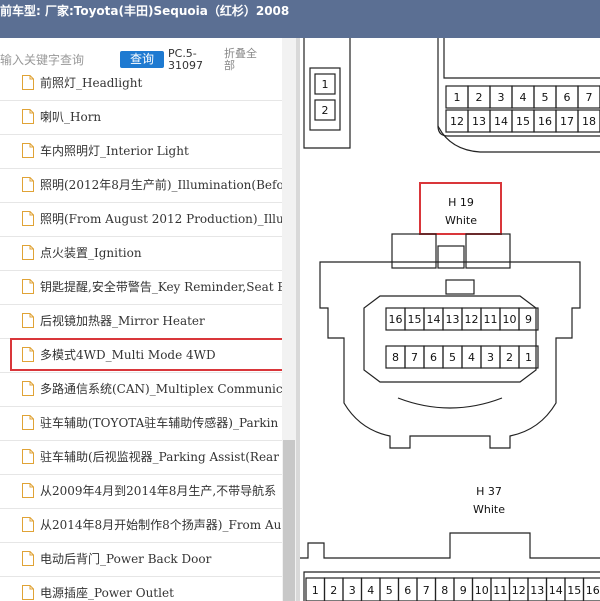 The width and height of the screenshot is (600, 601). What do you see at coordinates (91, 253) in the screenshot?
I see `tree-item-label: 点火装置_Ignition` at bounding box center [91, 253].